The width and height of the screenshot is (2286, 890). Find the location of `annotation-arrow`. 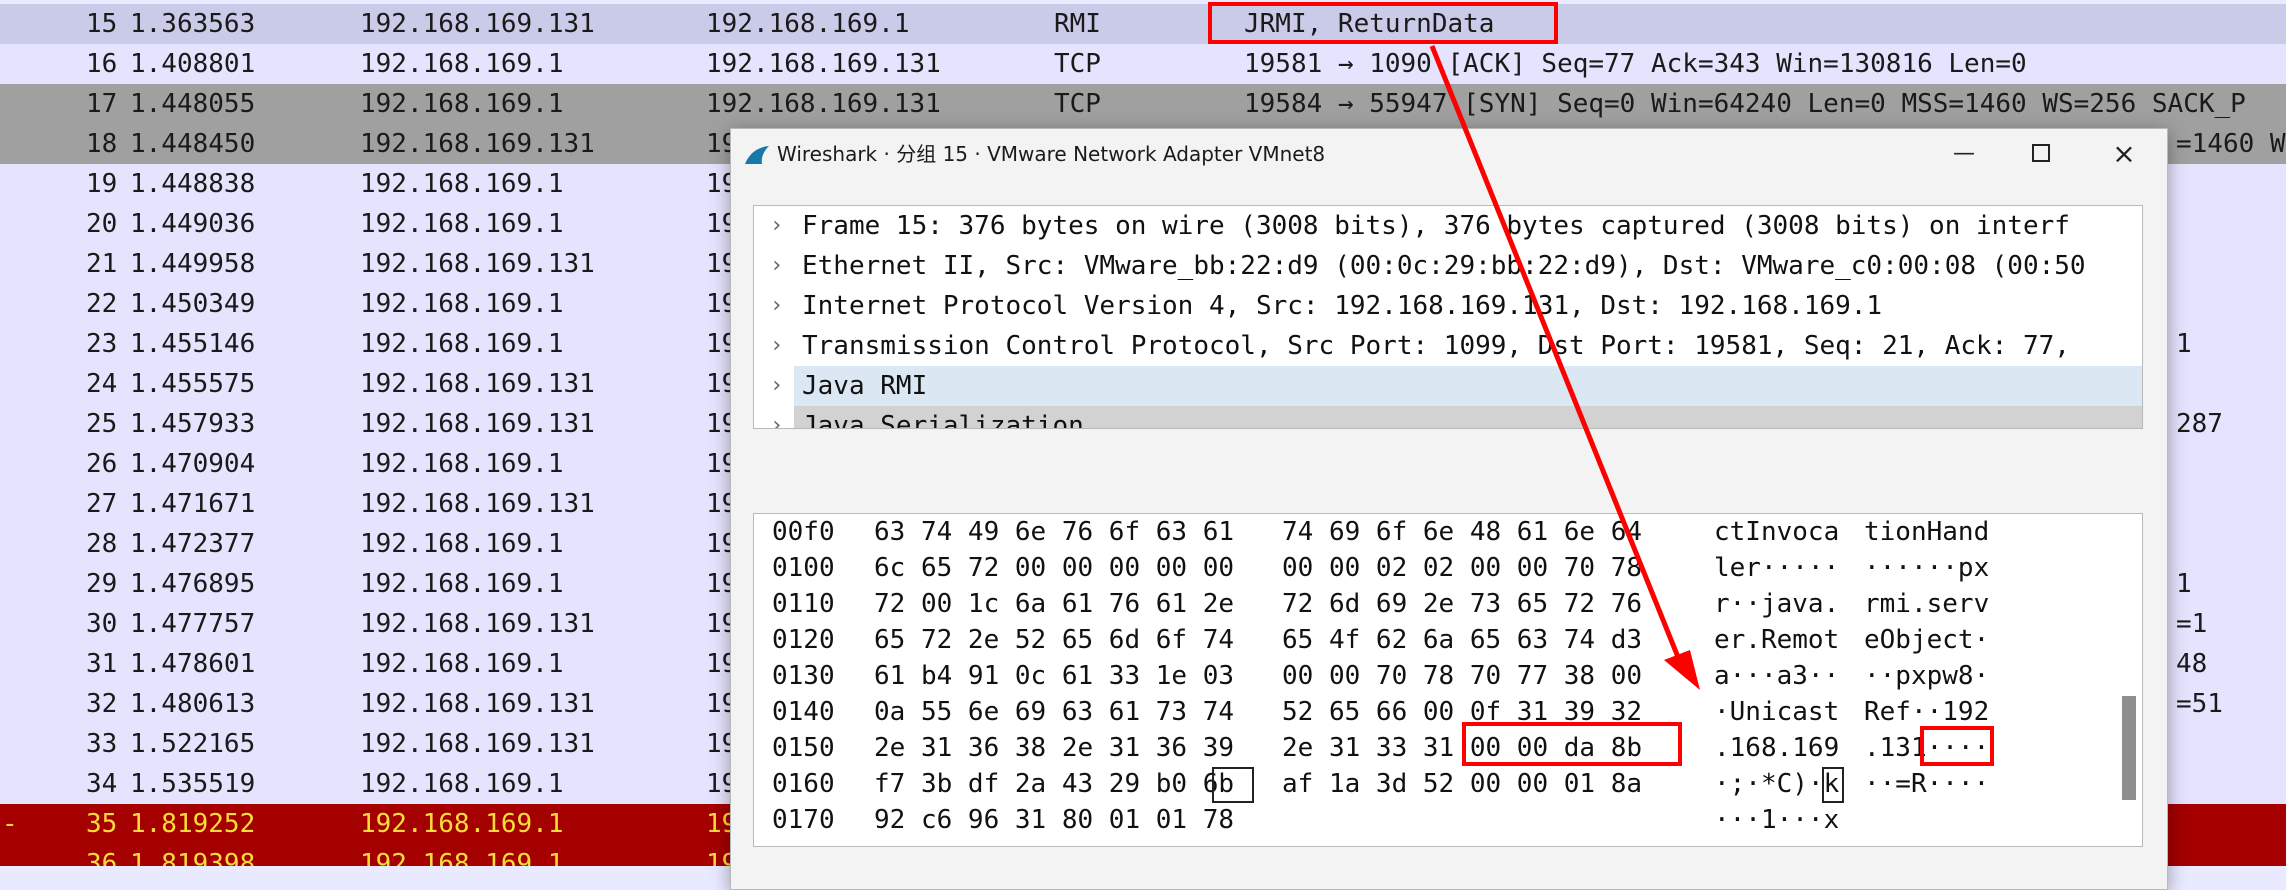

annotation-arrow is located at coordinates (1564, 367).